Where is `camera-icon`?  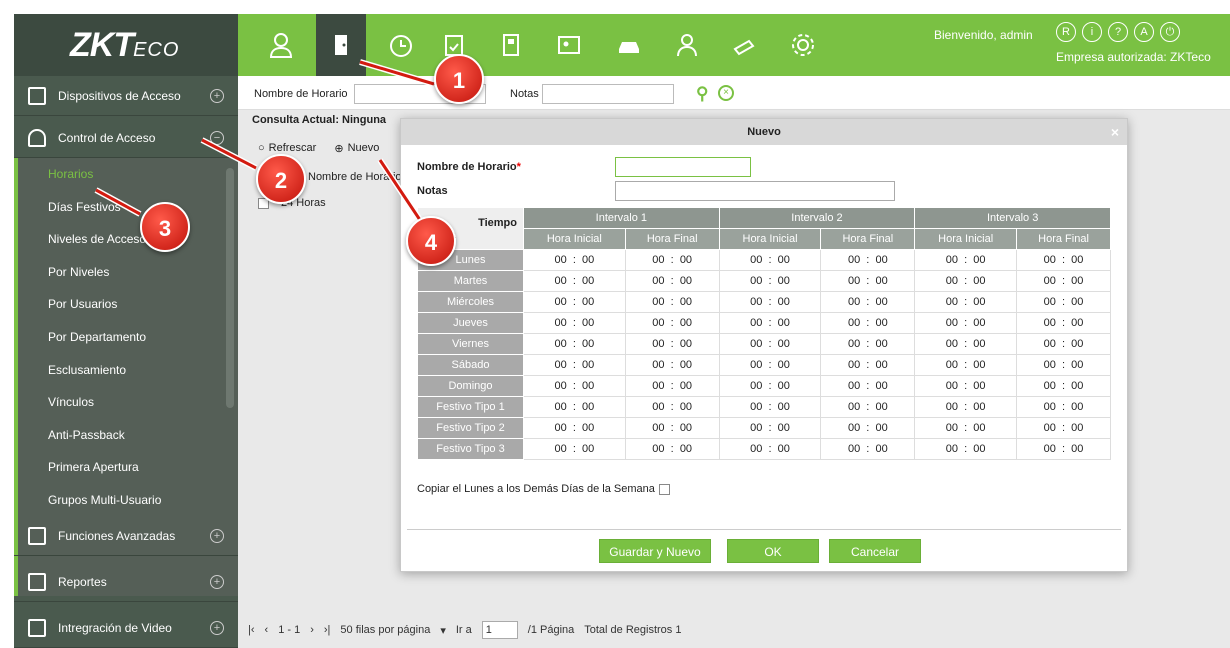 camera-icon is located at coordinates (745, 45).